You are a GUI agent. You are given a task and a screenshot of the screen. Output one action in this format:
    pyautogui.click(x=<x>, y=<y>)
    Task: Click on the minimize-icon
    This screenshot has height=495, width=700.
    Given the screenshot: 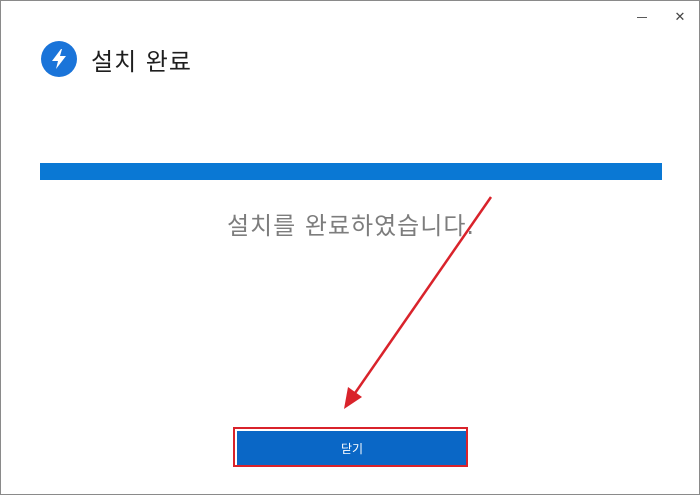 What is the action you would take?
    pyautogui.click(x=642, y=17)
    